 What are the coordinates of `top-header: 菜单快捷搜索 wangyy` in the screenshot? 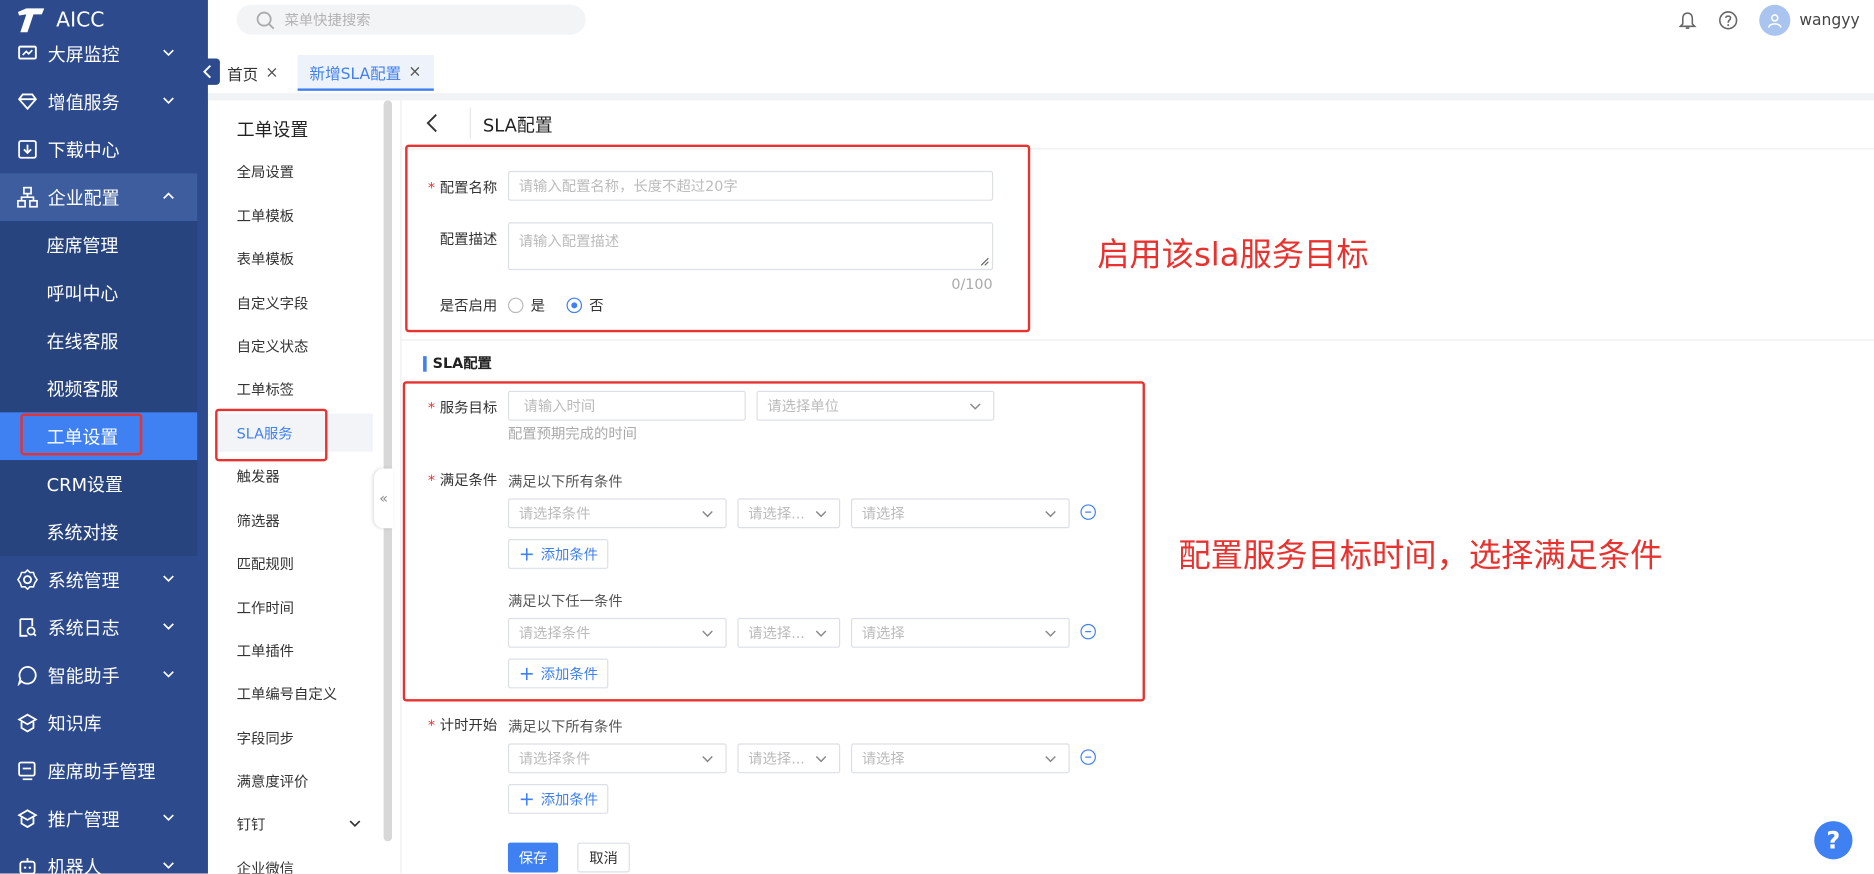 It's located at (1040, 25).